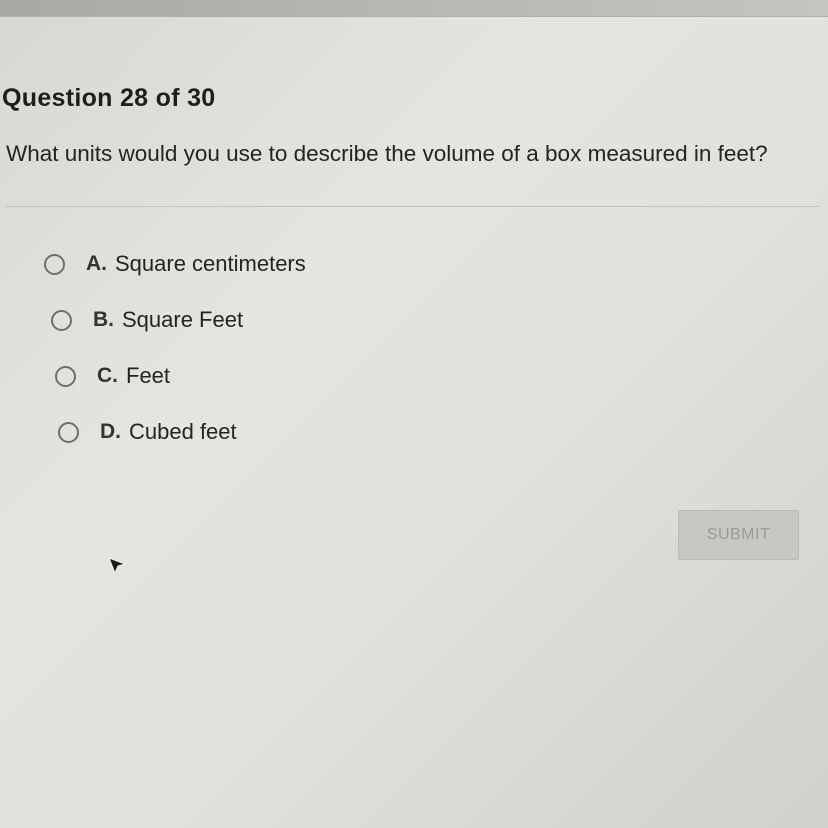 The image size is (828, 828). I want to click on option-letter: C., so click(107, 375).